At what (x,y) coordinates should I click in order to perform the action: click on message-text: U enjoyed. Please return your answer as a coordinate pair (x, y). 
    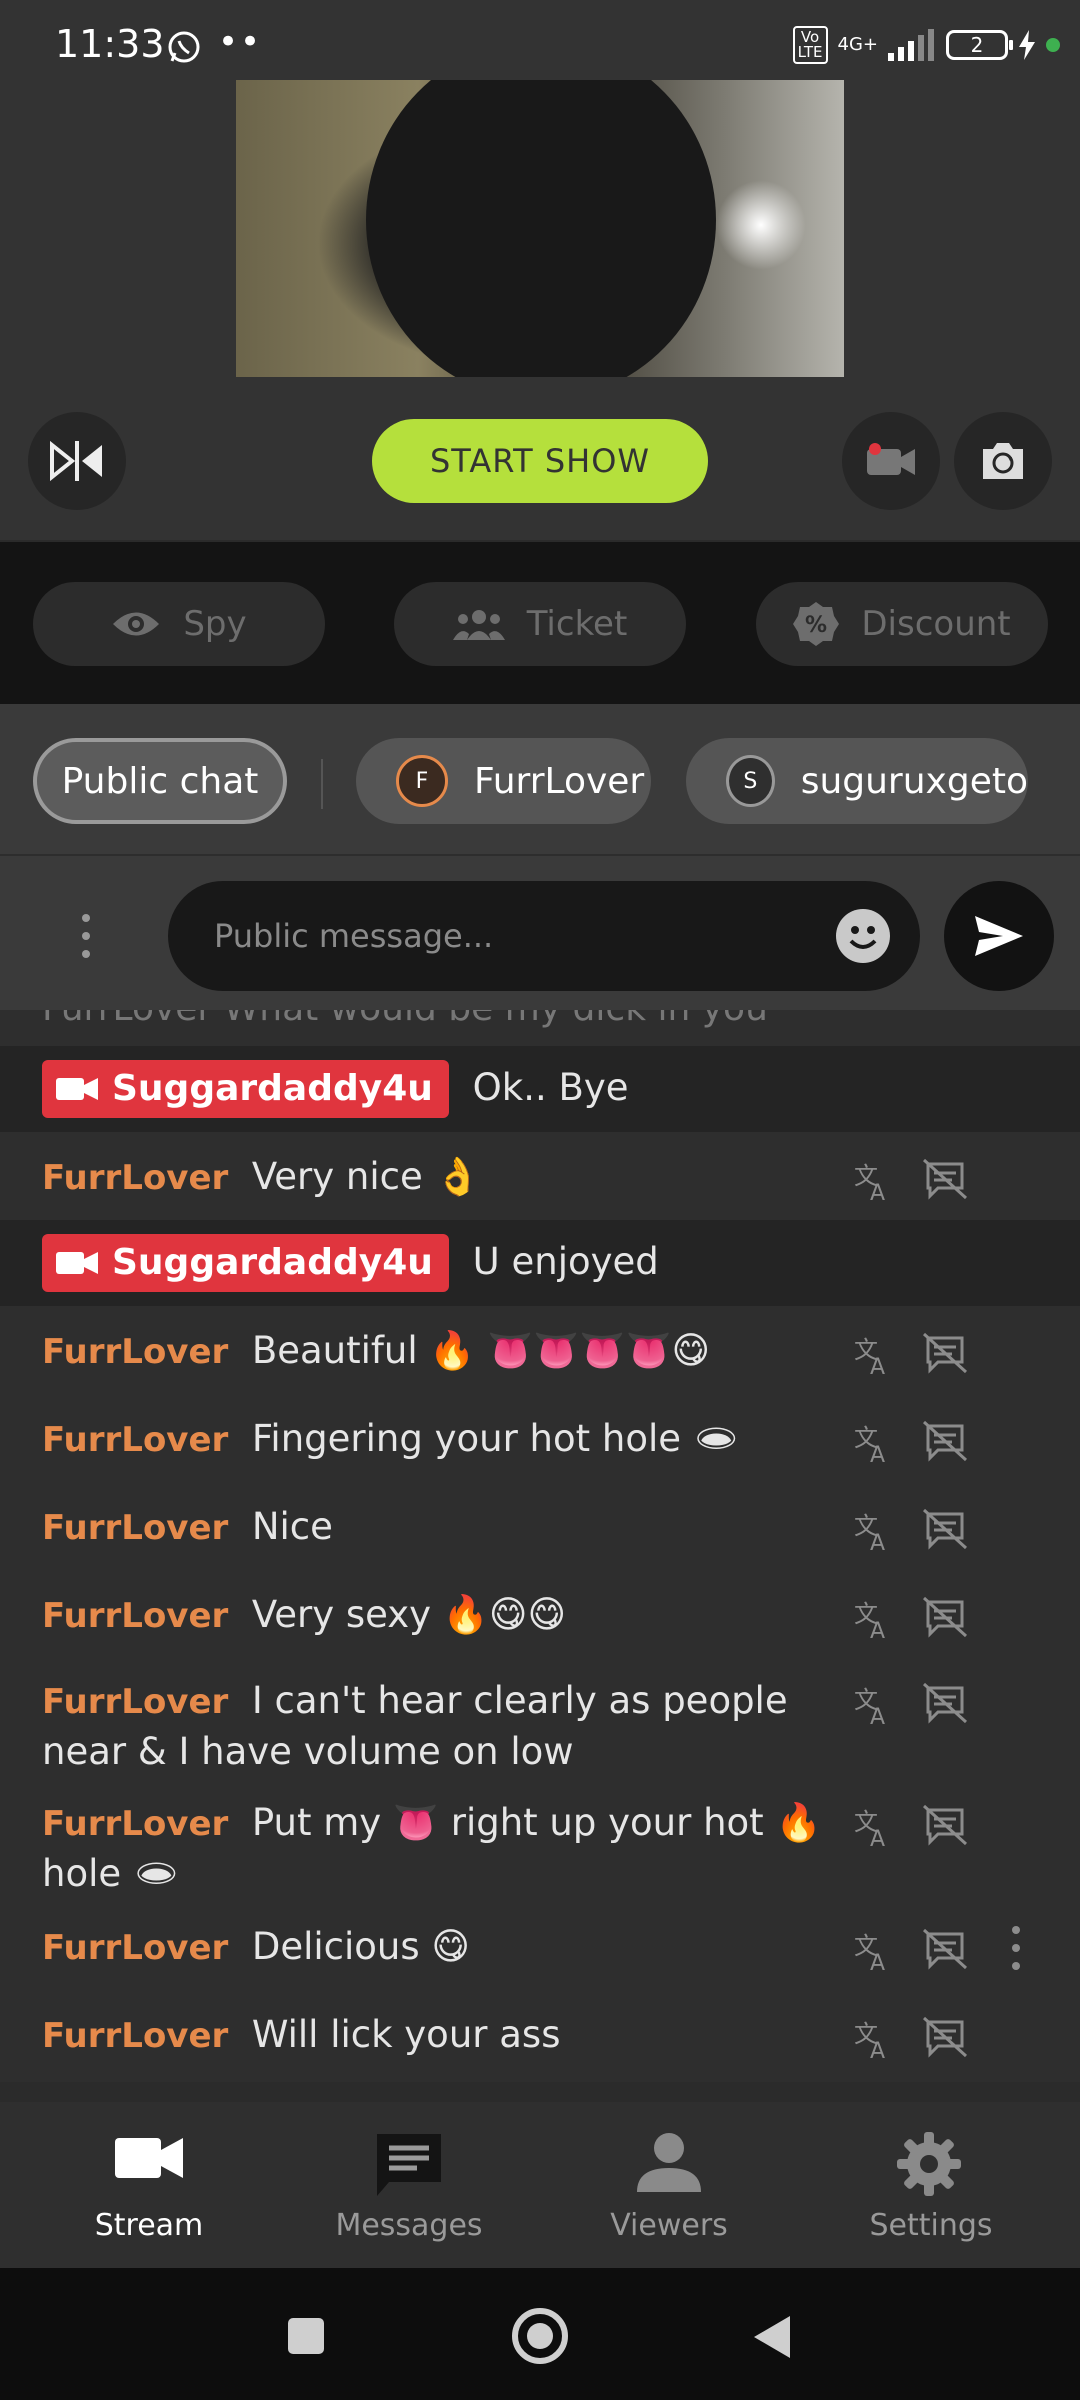
    Looking at the image, I should click on (565, 1261).